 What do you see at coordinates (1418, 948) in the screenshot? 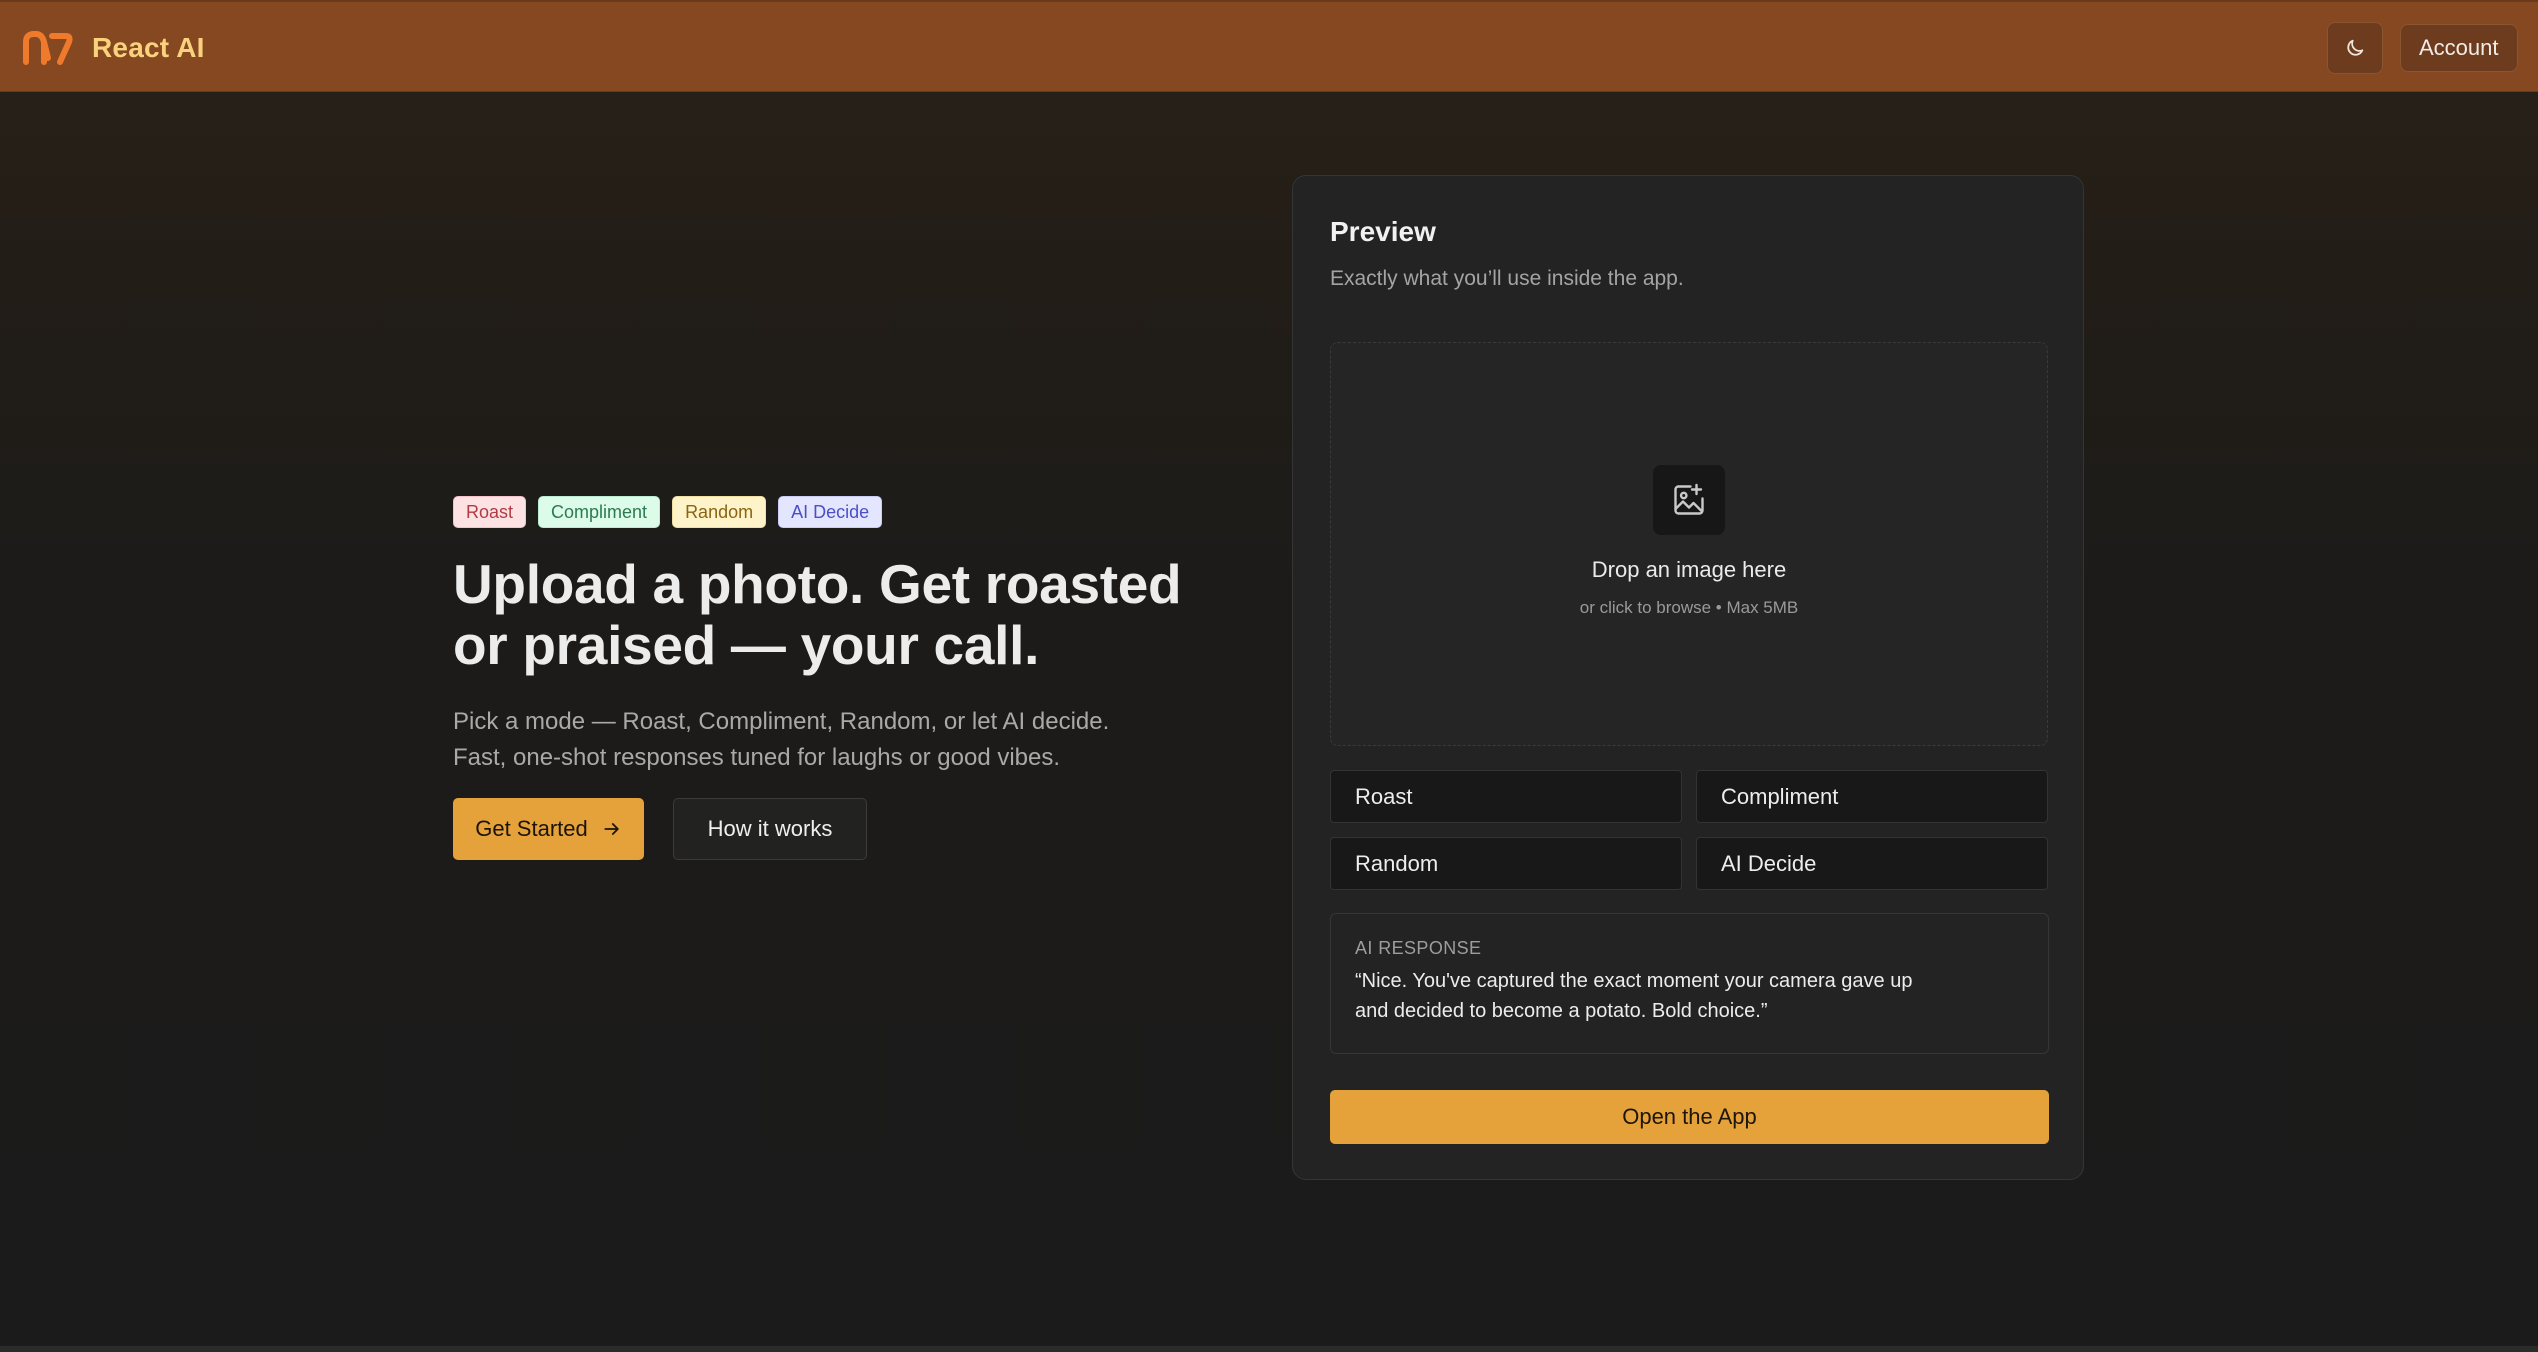
I see `ai-response-label: AI RESPONSE` at bounding box center [1418, 948].